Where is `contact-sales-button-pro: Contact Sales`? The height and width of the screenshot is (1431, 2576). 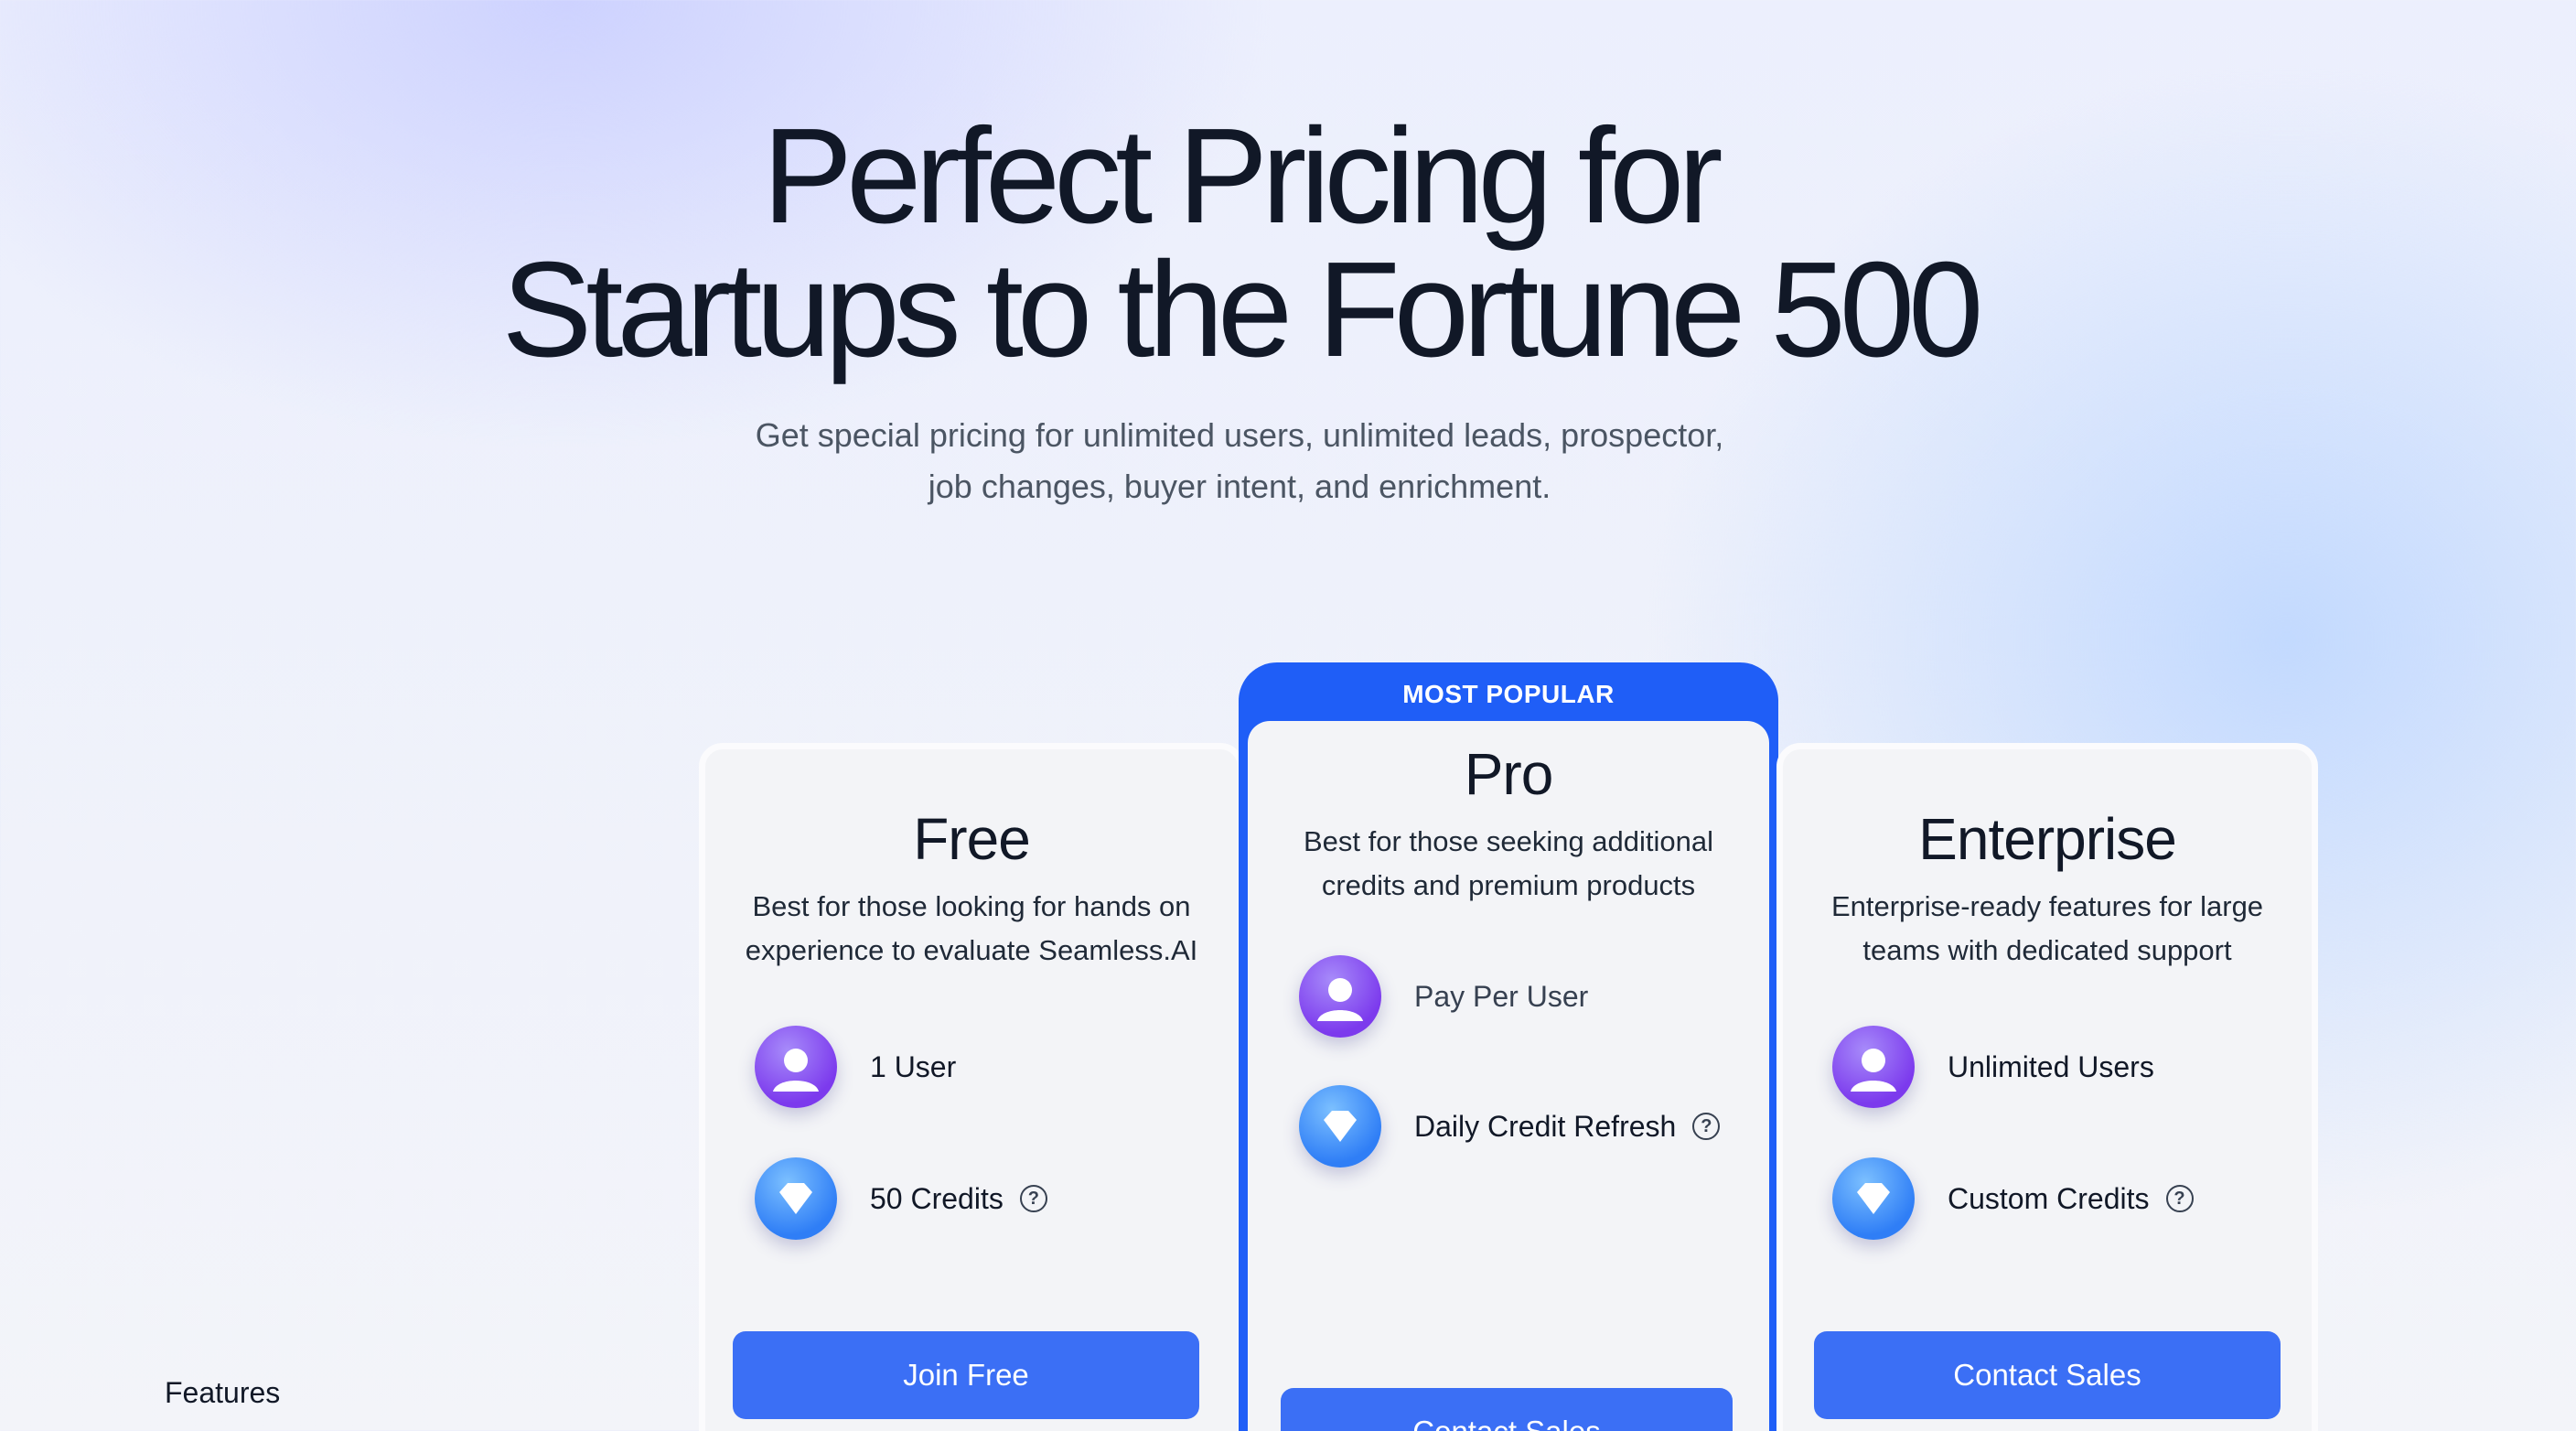
contact-sales-button-pro: Contact Sales is located at coordinates (1507, 1410).